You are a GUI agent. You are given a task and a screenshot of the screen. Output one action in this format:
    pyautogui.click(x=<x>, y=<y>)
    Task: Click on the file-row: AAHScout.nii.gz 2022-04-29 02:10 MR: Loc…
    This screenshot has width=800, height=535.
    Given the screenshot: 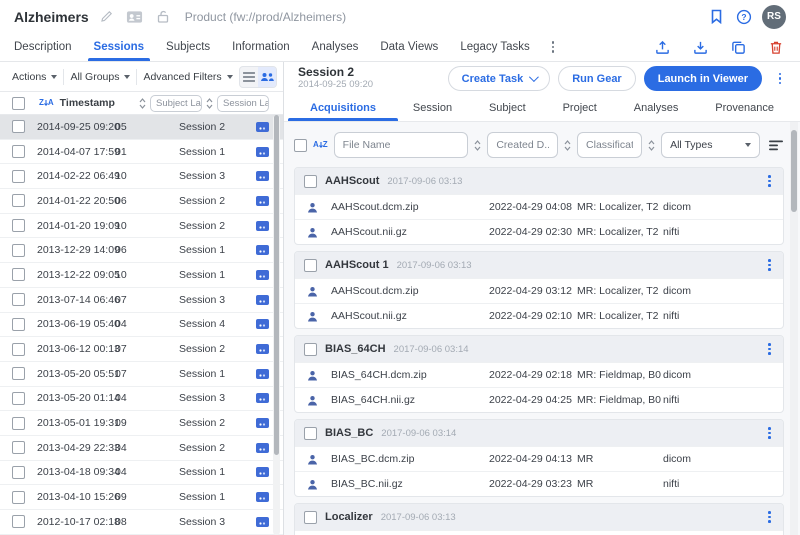 What is the action you would take?
    pyautogui.click(x=539, y=315)
    